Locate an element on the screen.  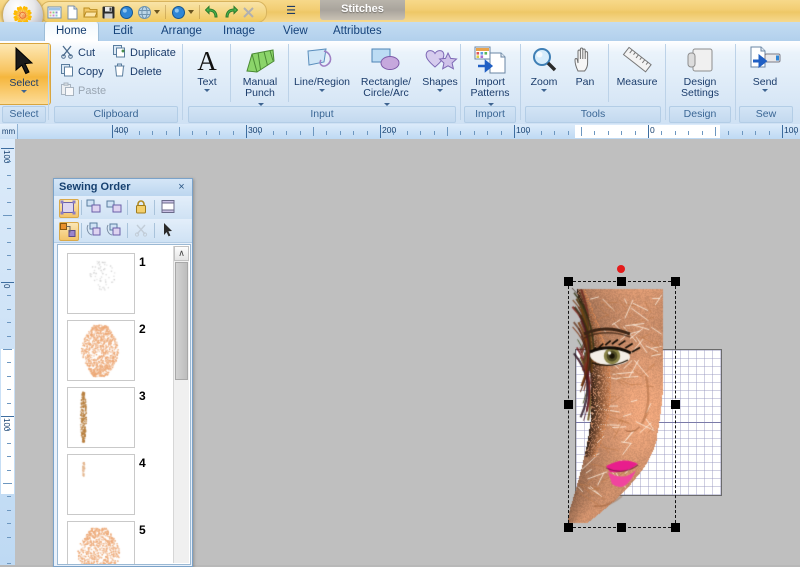
title-bar: 🌼 ☰ Stitches is located at coordinates (400, 11).